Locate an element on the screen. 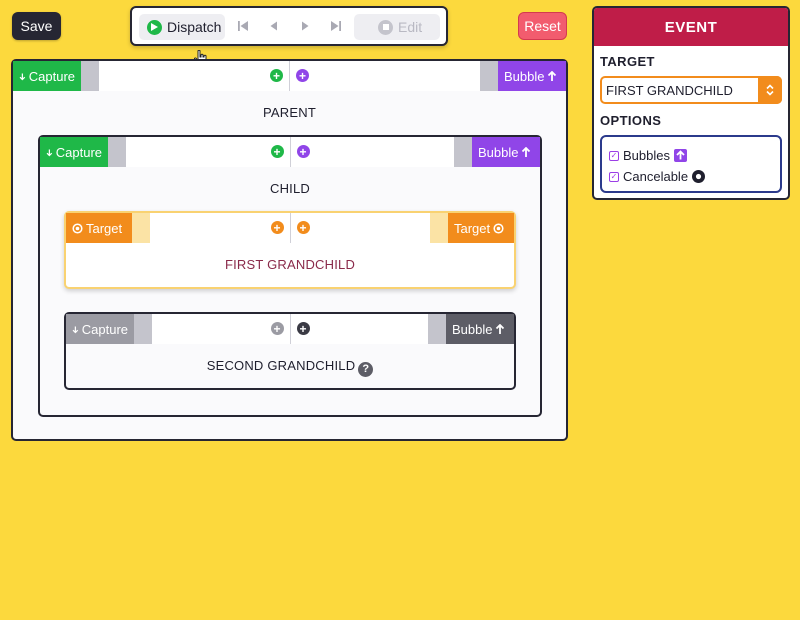 The image size is (800, 620). target-label: TARGET is located at coordinates (627, 61).